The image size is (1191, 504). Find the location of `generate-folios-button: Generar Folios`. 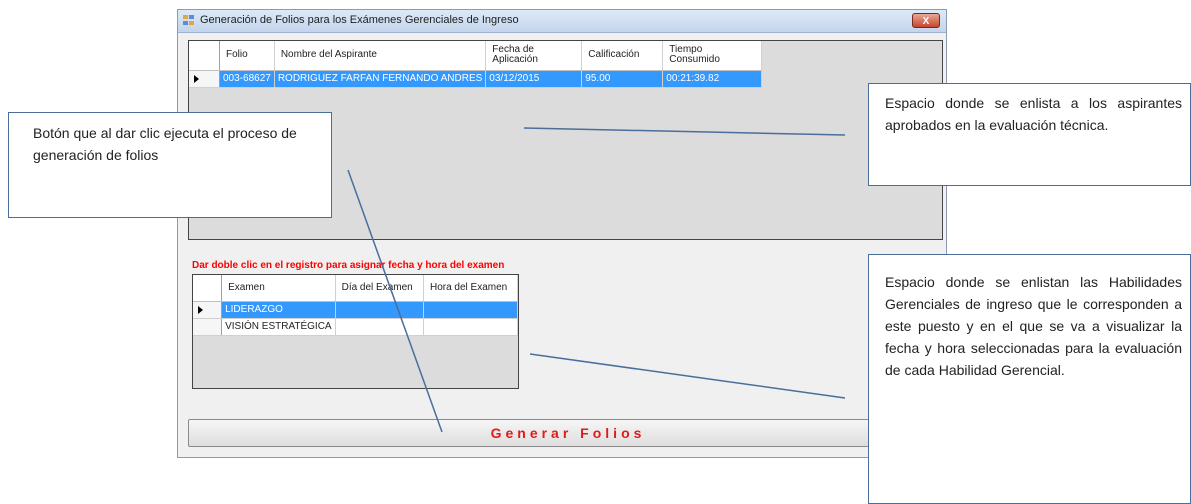

generate-folios-button: Generar Folios is located at coordinates (568, 433).